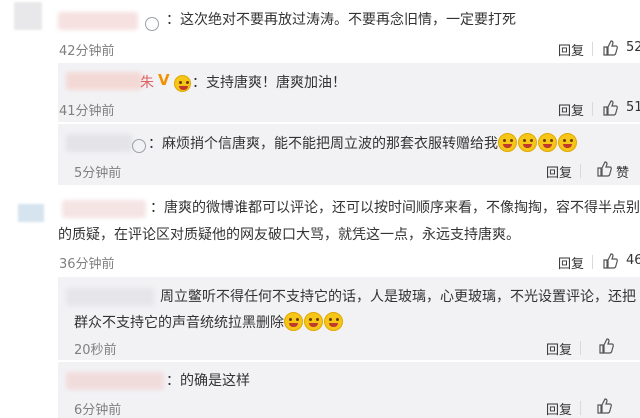 Image resolution: width=640 pixels, height=418 pixels. What do you see at coordinates (147, 83) in the screenshot?
I see `username-suffix: 朱` at bounding box center [147, 83].